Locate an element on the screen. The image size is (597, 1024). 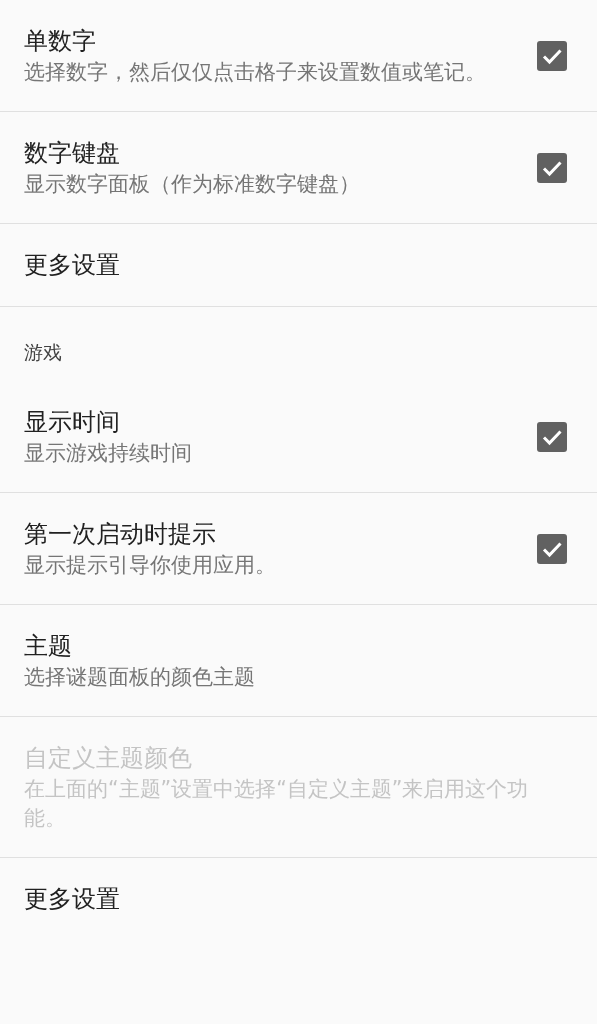
setting-item: 第一次启动时提示 显示提示引导你使用应用。 is located at coordinates (298, 549).